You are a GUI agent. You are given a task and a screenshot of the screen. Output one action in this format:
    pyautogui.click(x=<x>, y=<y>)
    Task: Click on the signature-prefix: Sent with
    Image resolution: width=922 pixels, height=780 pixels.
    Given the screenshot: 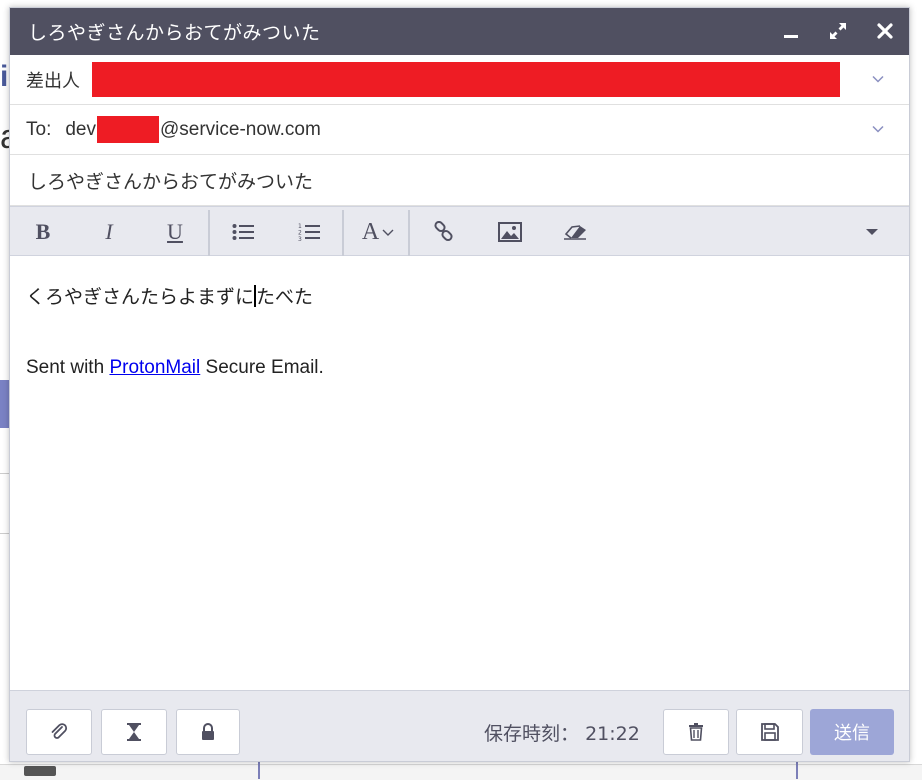 What is the action you would take?
    pyautogui.click(x=68, y=367)
    